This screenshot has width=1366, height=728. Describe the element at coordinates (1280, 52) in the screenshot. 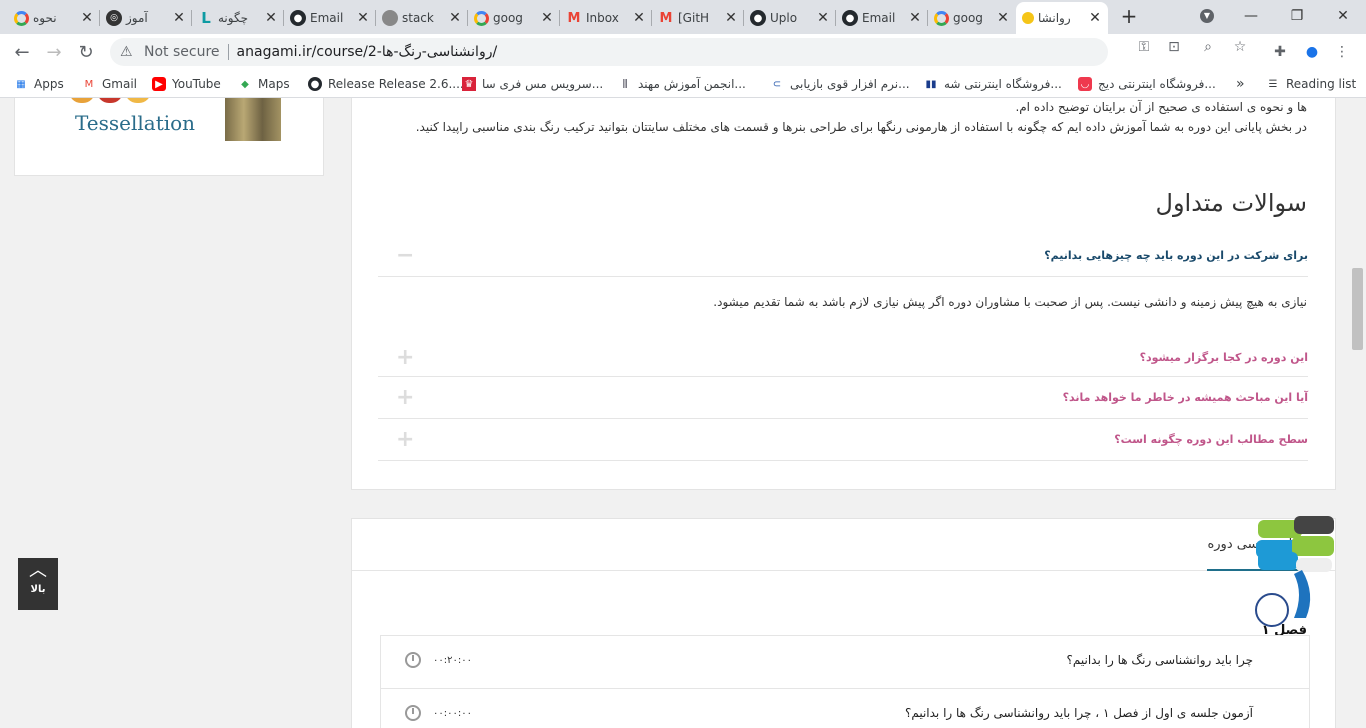

I see `extensions-icon: ✚` at that location.